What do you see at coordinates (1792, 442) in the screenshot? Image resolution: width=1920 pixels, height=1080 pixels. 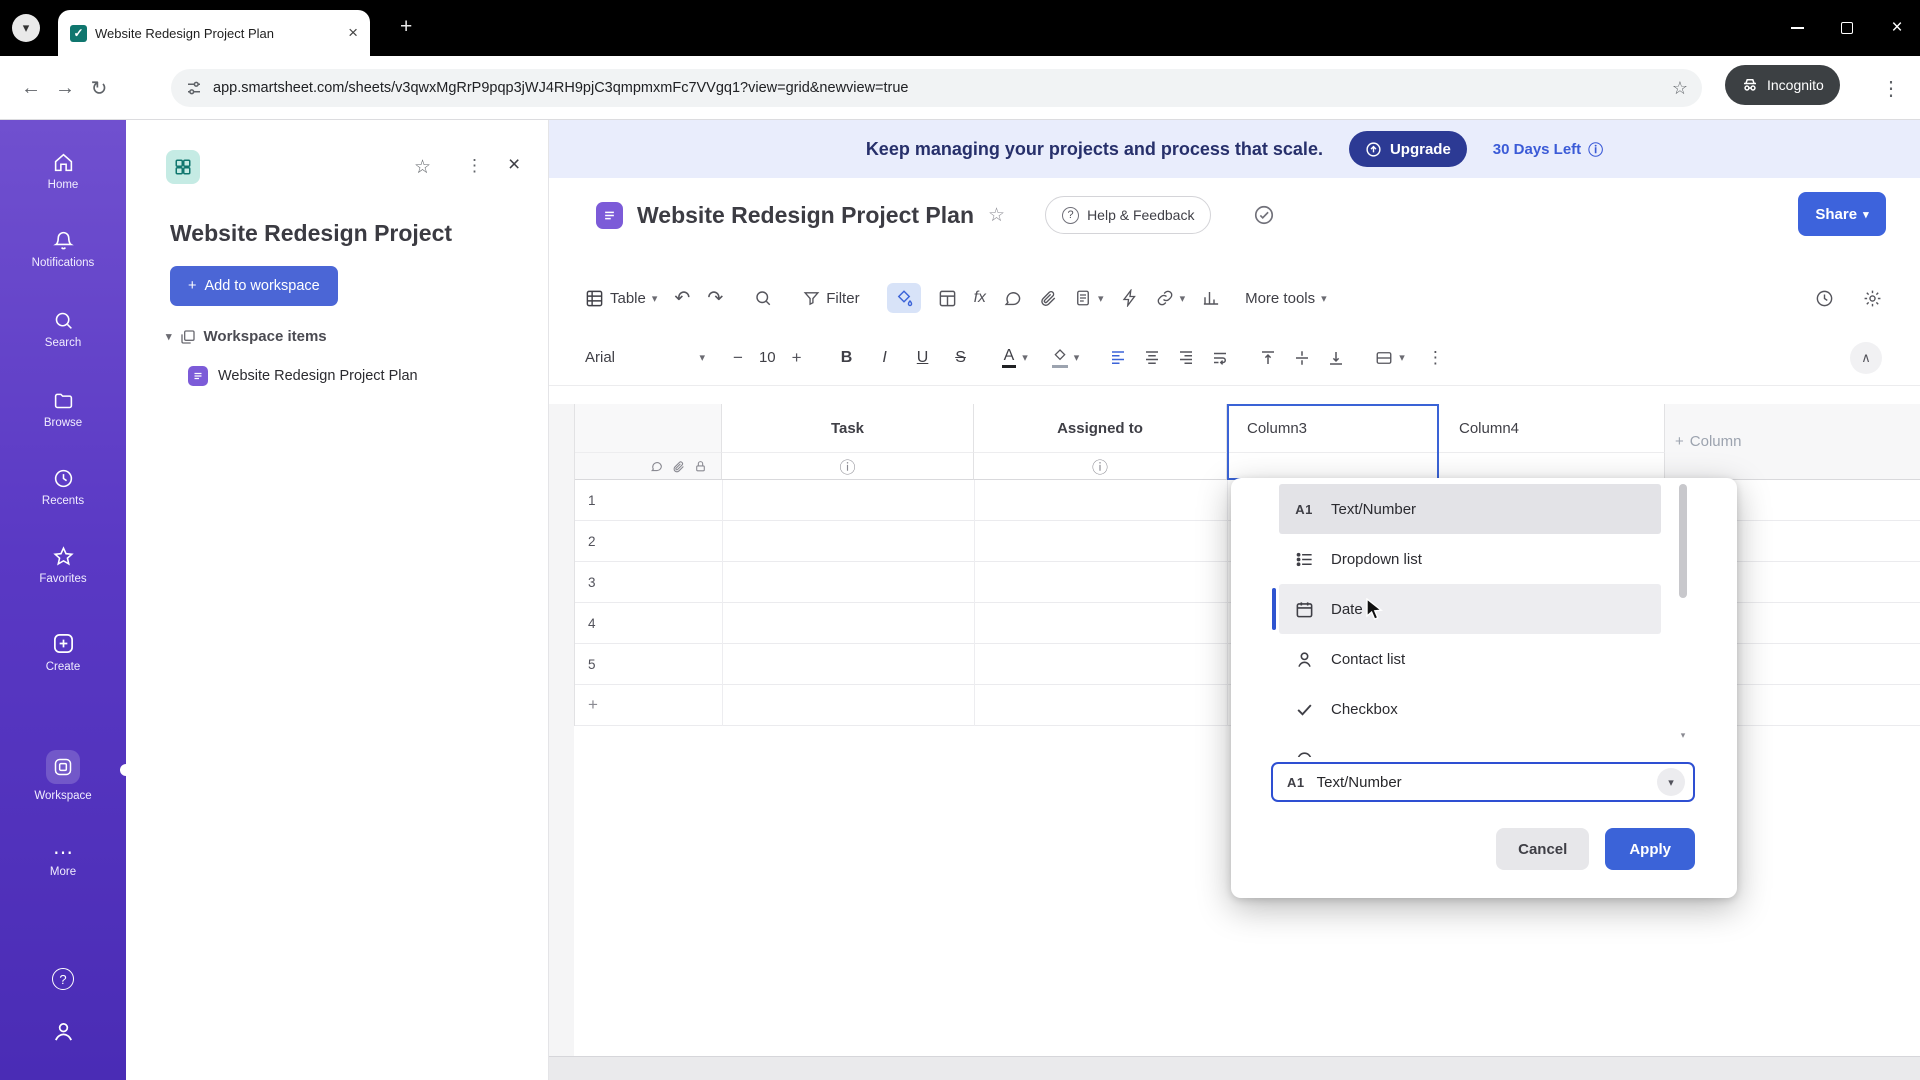 I see `add-column-button: + Column` at bounding box center [1792, 442].